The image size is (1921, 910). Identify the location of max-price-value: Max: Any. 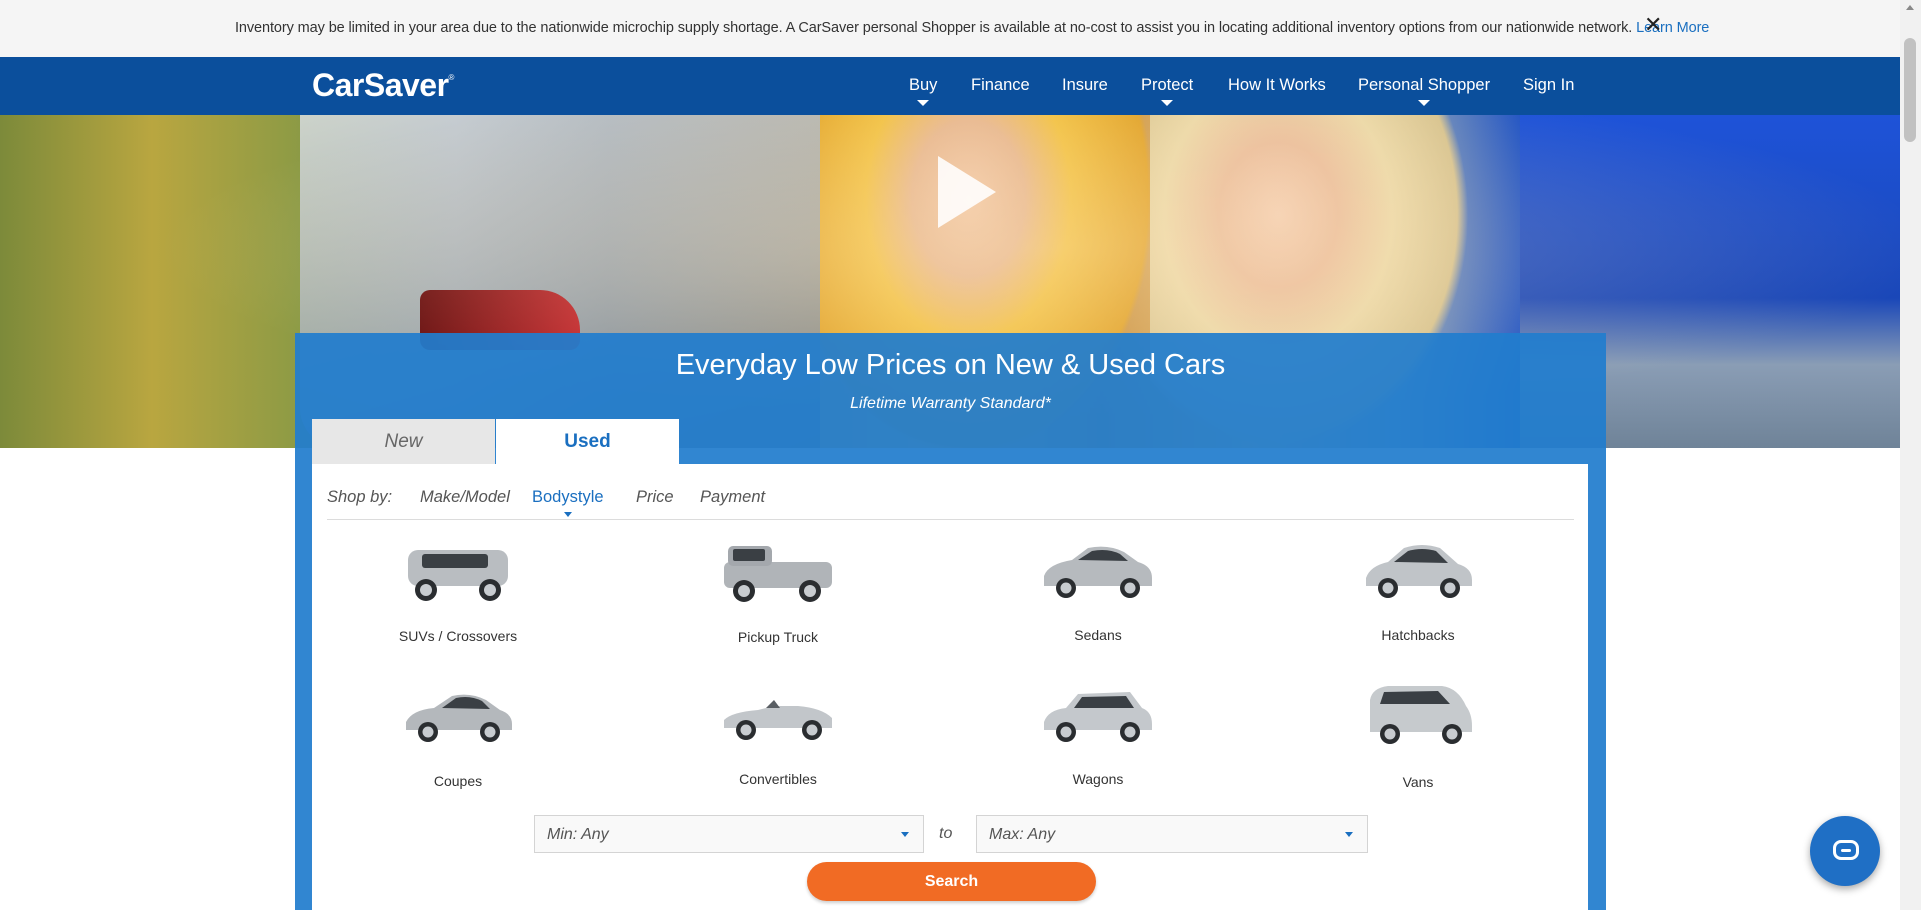
(1022, 834).